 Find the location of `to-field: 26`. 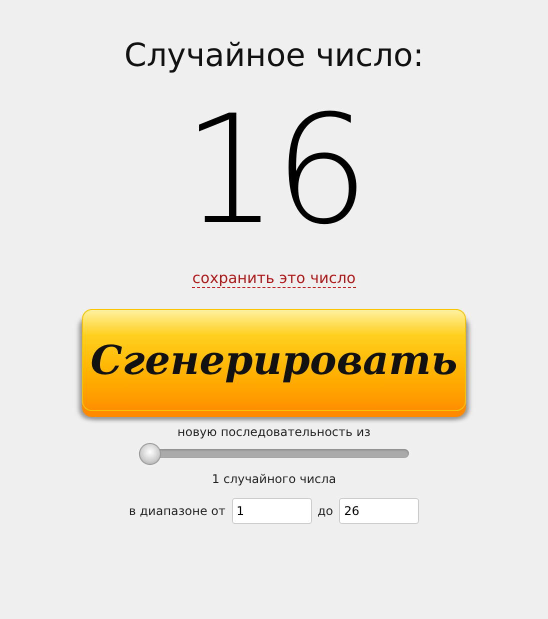

to-field: 26 is located at coordinates (379, 511).